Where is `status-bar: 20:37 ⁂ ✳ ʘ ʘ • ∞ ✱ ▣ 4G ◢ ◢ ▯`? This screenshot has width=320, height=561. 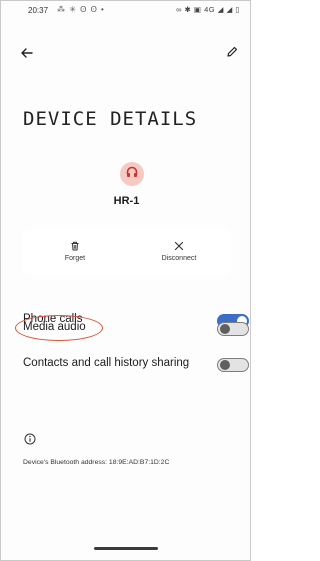
status-bar: 20:37 ⁂ ✳ ʘ ʘ • ∞ ✱ ▣ 4G ◢ ◢ ▯ is located at coordinates (126, 11).